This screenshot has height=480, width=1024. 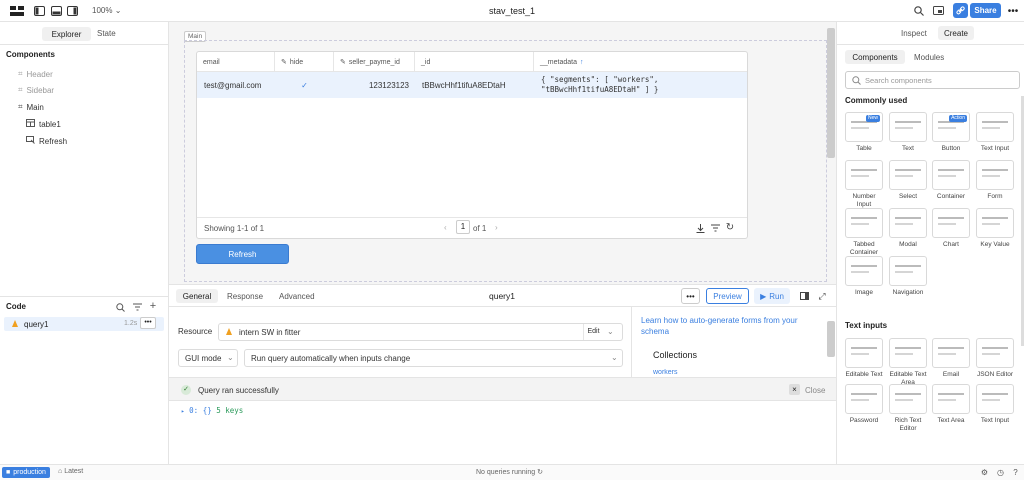 I want to click on component-tile-text: Text, so click(x=908, y=132).